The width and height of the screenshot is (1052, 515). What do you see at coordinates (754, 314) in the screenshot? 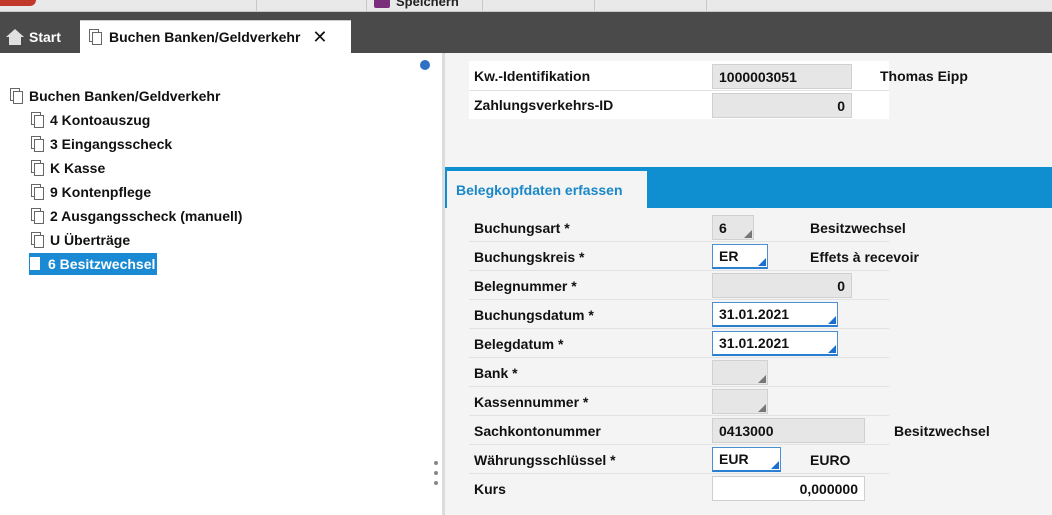
I see `buchungsdatum-value: 31.01.2021` at bounding box center [754, 314].